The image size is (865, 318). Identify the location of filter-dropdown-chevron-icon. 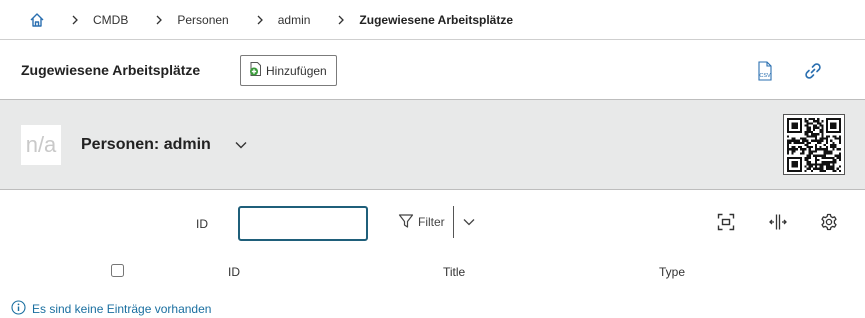
(469, 222).